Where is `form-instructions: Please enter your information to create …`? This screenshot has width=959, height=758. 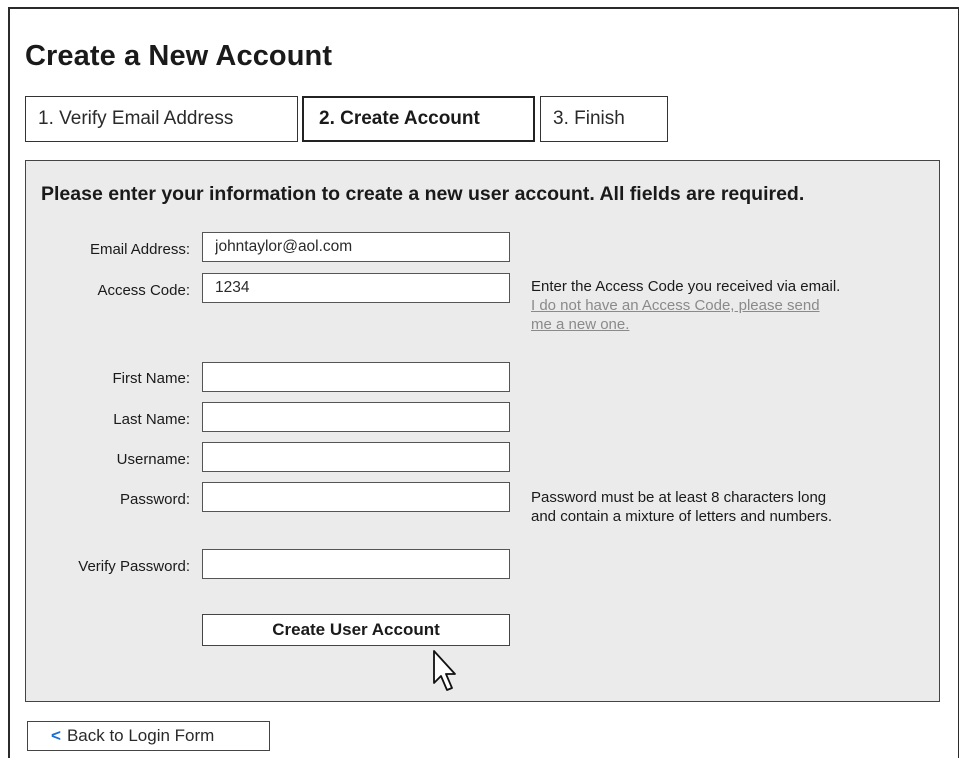
form-instructions: Please enter your information to create … is located at coordinates (423, 194).